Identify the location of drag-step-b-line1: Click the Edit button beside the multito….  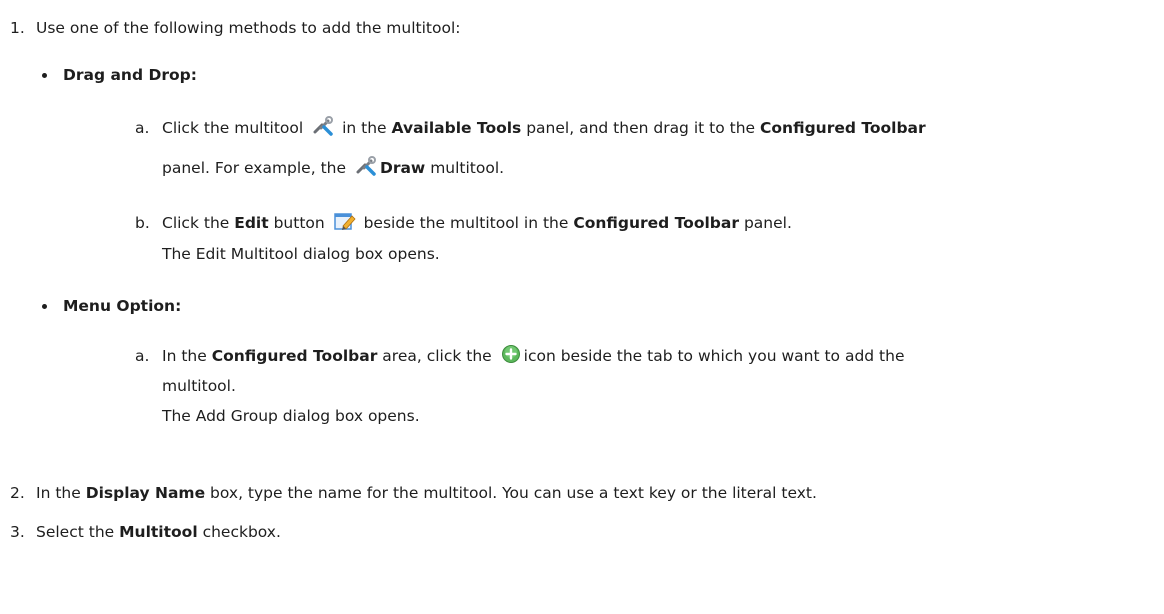
(477, 223).